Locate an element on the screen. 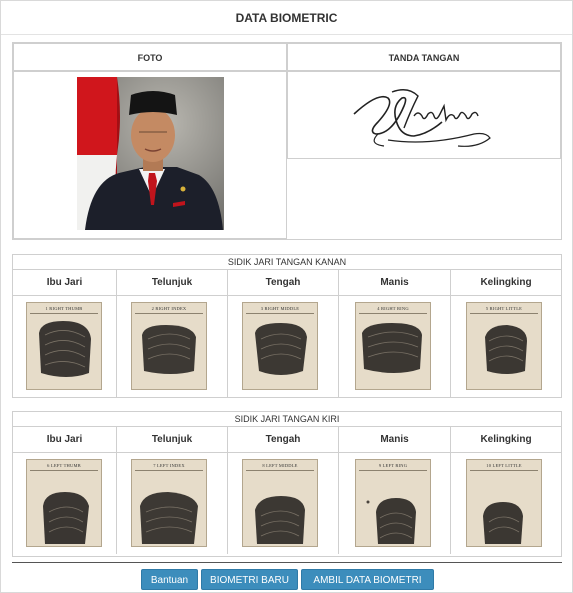 The image size is (573, 593). fingerprint-cell: 4 RIGHT RING is located at coordinates (395, 346).